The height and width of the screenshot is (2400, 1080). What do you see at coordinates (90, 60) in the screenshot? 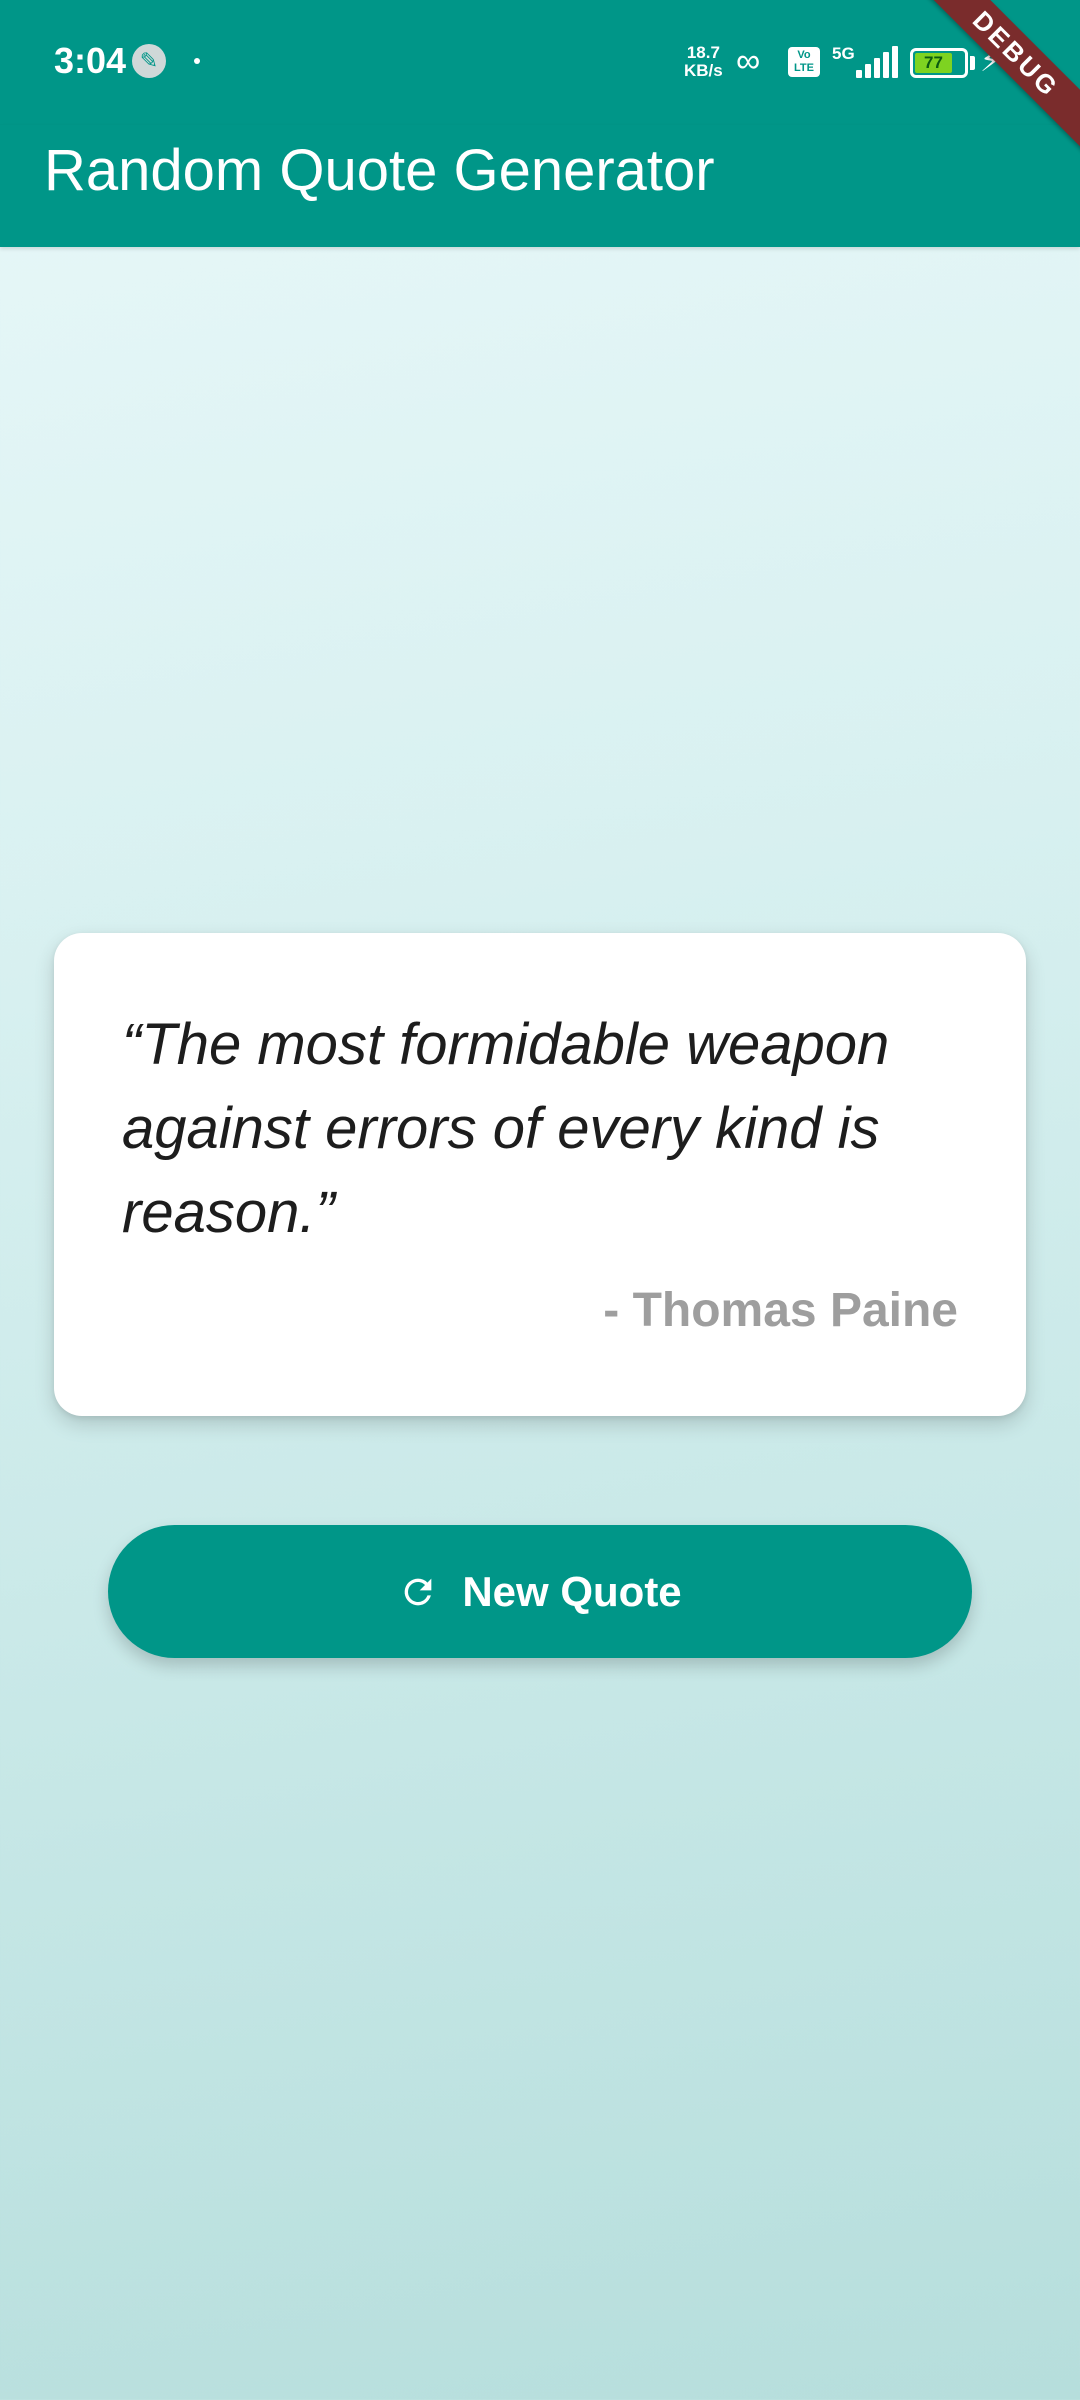
I see `status-time: 3:04` at bounding box center [90, 60].